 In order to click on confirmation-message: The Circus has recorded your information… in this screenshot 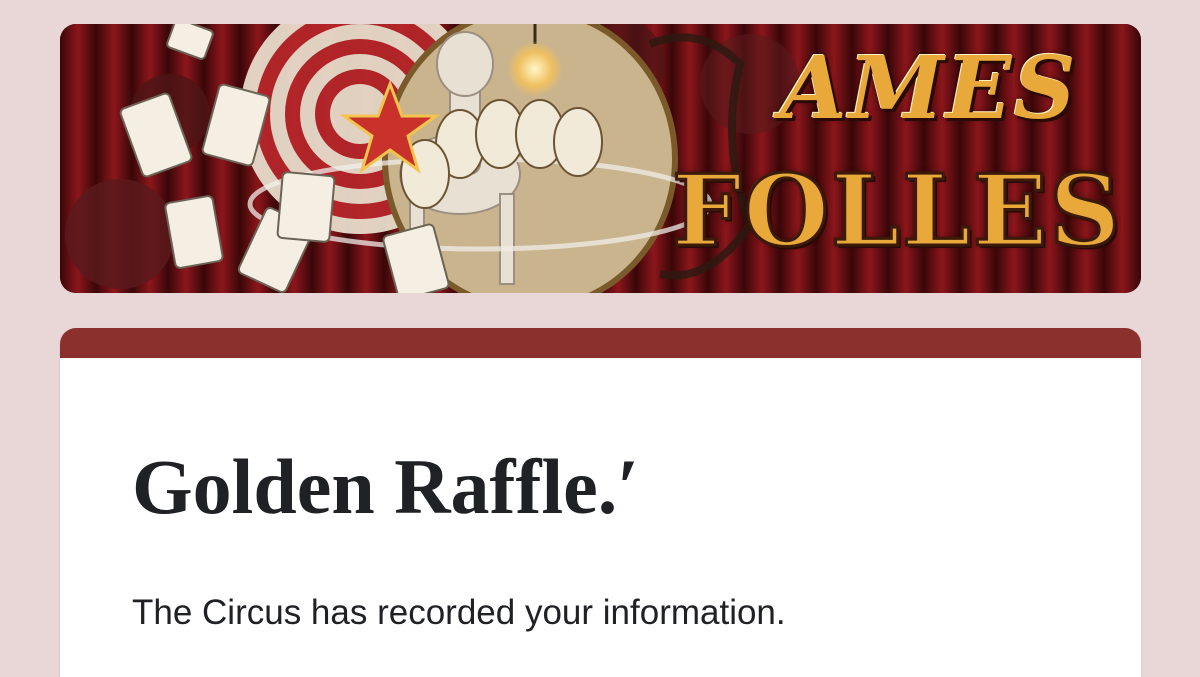, I will do `click(459, 612)`.